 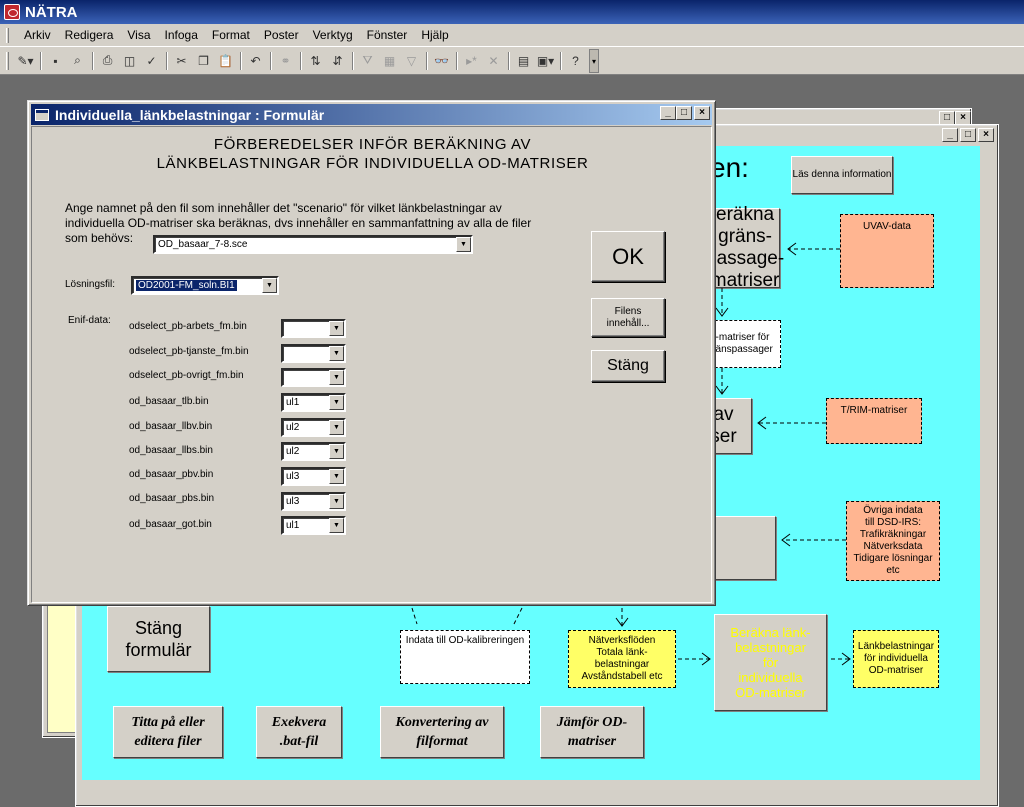 I want to click on app-title: NÄTRA, so click(x=51, y=12).